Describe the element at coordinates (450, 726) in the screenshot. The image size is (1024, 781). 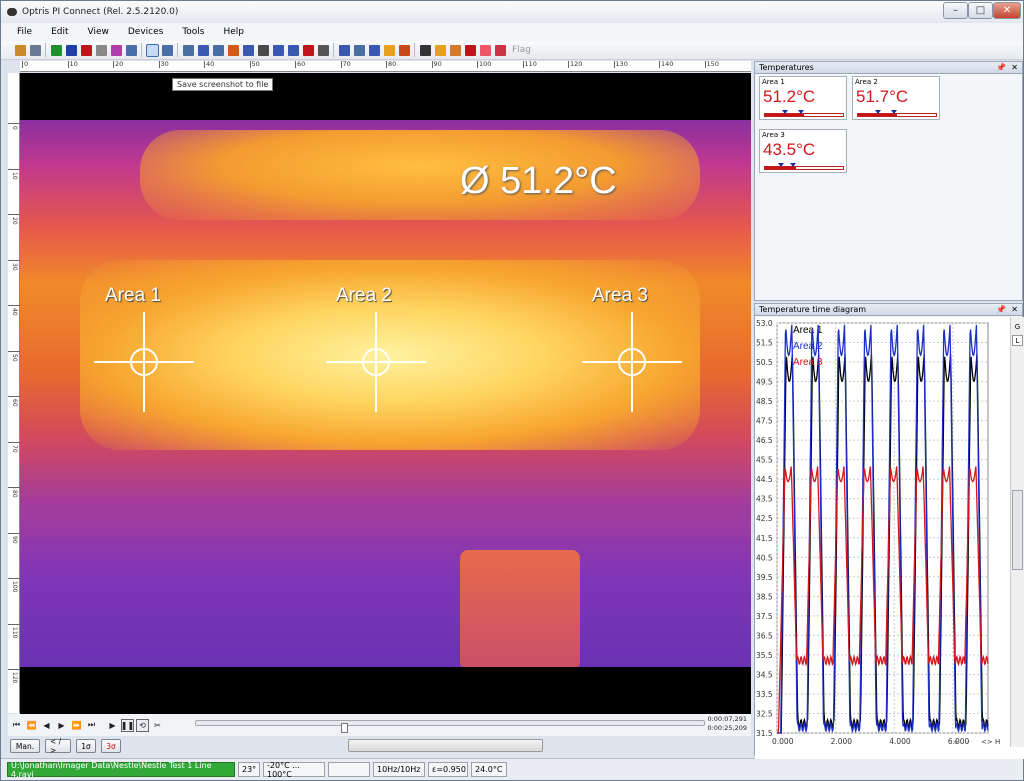
I see `playback-track` at that location.